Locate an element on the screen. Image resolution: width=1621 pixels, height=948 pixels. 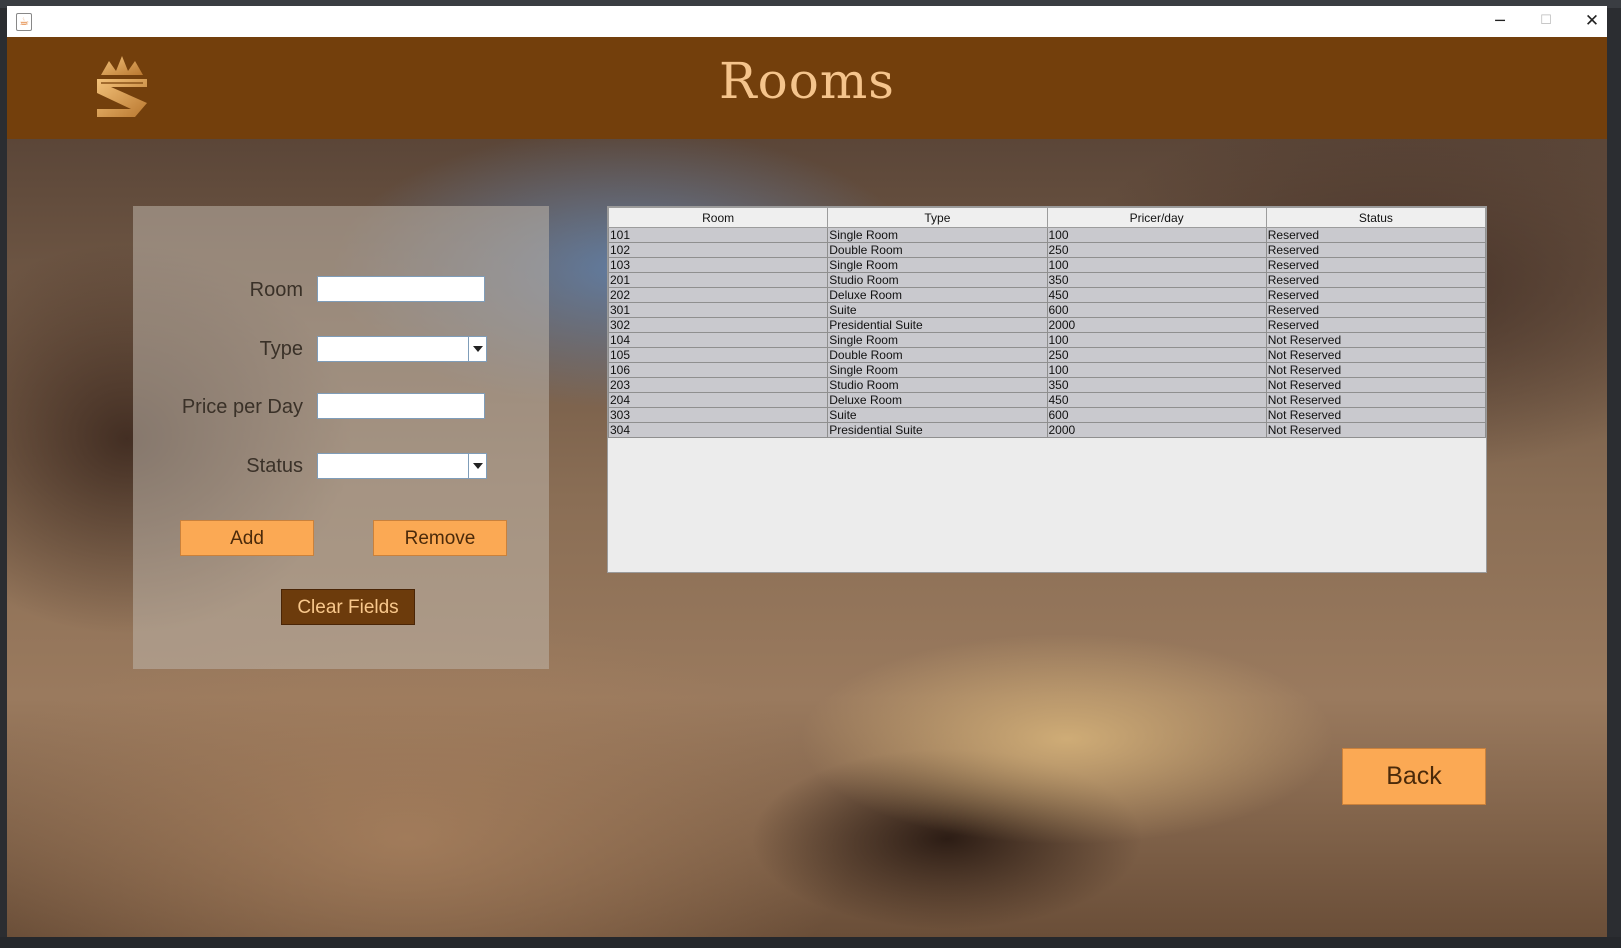
column-header-room: Room is located at coordinates (718, 217).